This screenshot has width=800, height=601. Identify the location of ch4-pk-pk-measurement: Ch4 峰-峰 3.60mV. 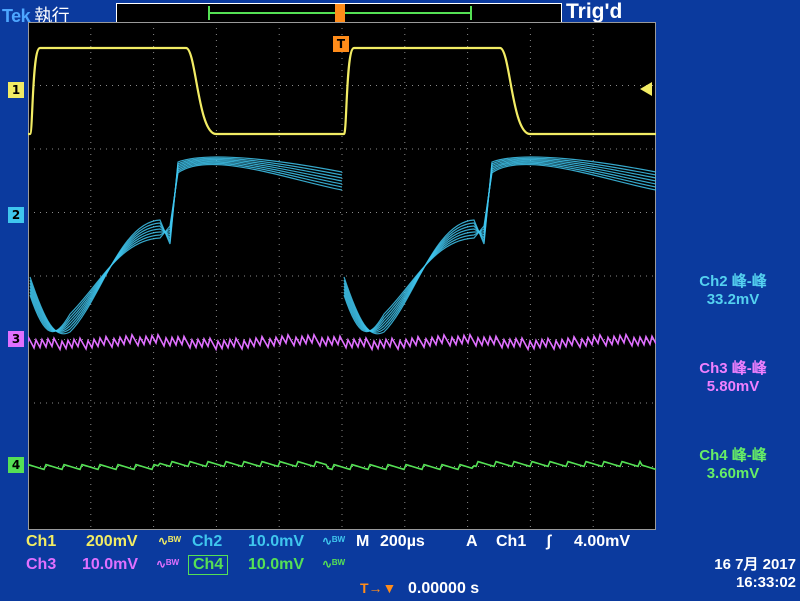
(733, 463).